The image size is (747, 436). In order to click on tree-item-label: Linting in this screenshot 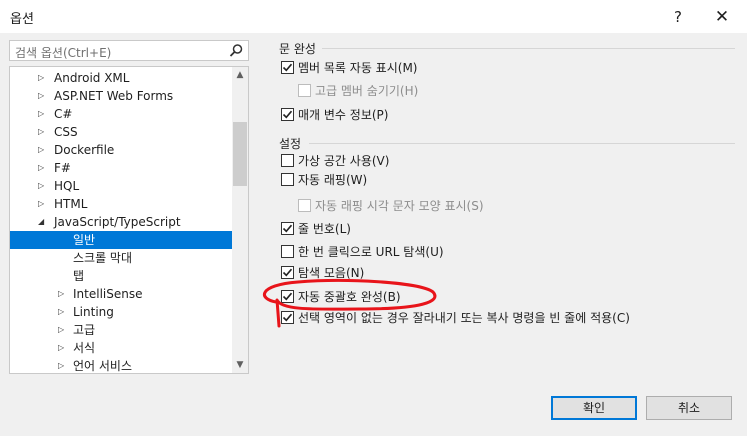, I will do `click(93, 312)`.